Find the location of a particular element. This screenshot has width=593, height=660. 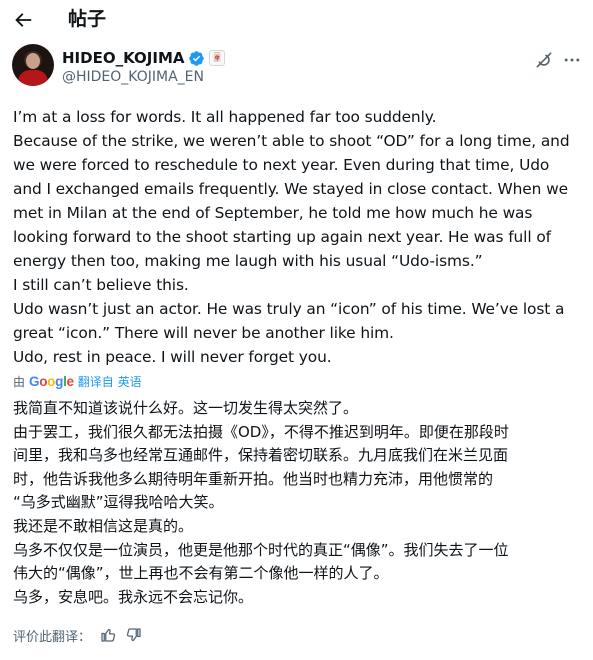

author-name-row: HIDEO_KOJIMA 🀄 is located at coordinates (144, 58).